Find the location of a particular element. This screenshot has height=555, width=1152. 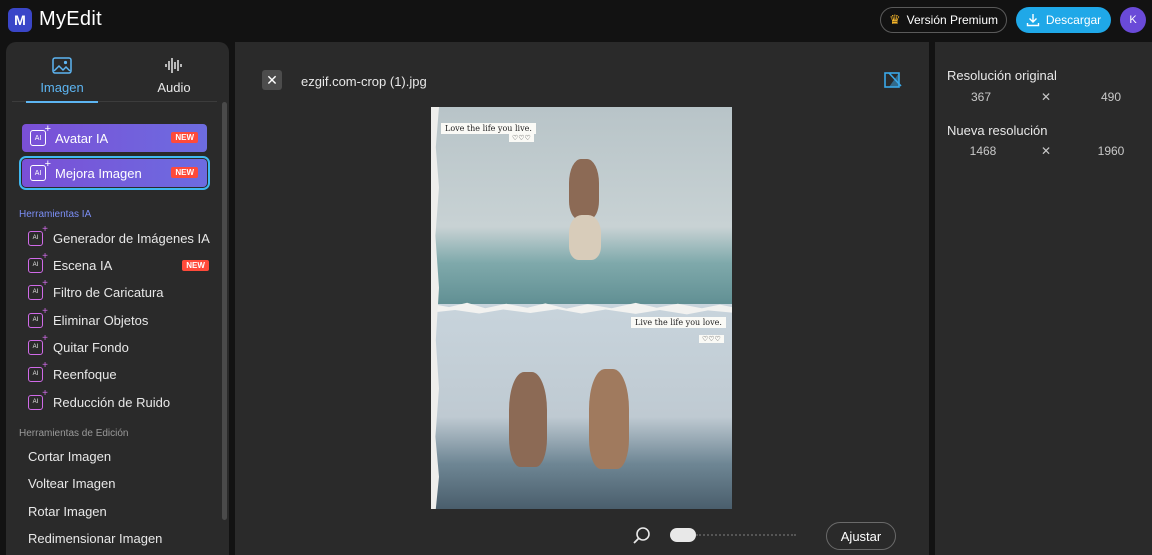

new-resolution-label: Nueva resolución is located at coordinates (997, 130).